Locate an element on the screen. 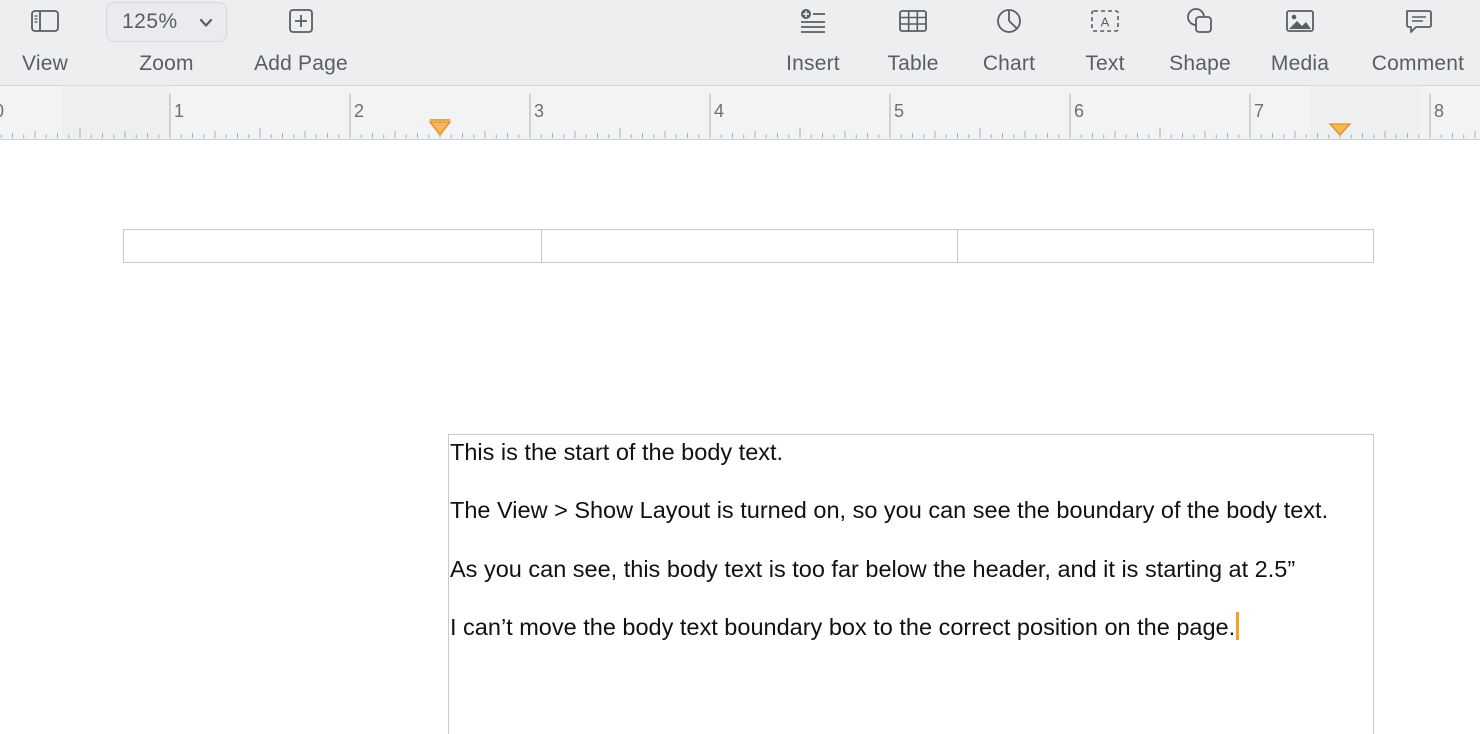  ruler-number: 2 is located at coordinates (359, 111).